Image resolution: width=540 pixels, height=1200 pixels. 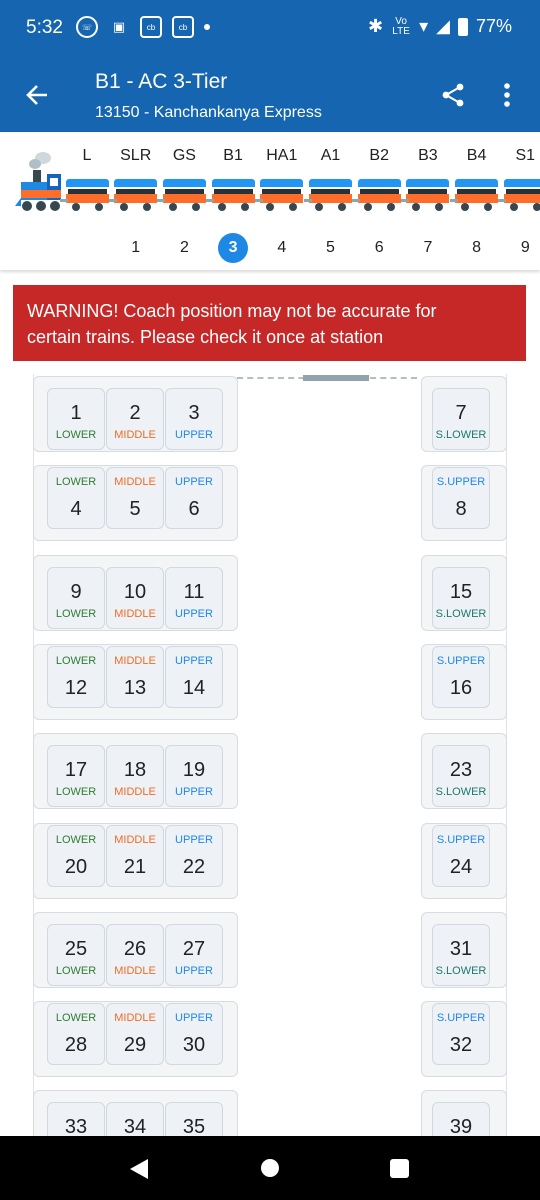 What do you see at coordinates (401, 26) in the screenshot?
I see `volte-icon: Vo LTE` at bounding box center [401, 26].